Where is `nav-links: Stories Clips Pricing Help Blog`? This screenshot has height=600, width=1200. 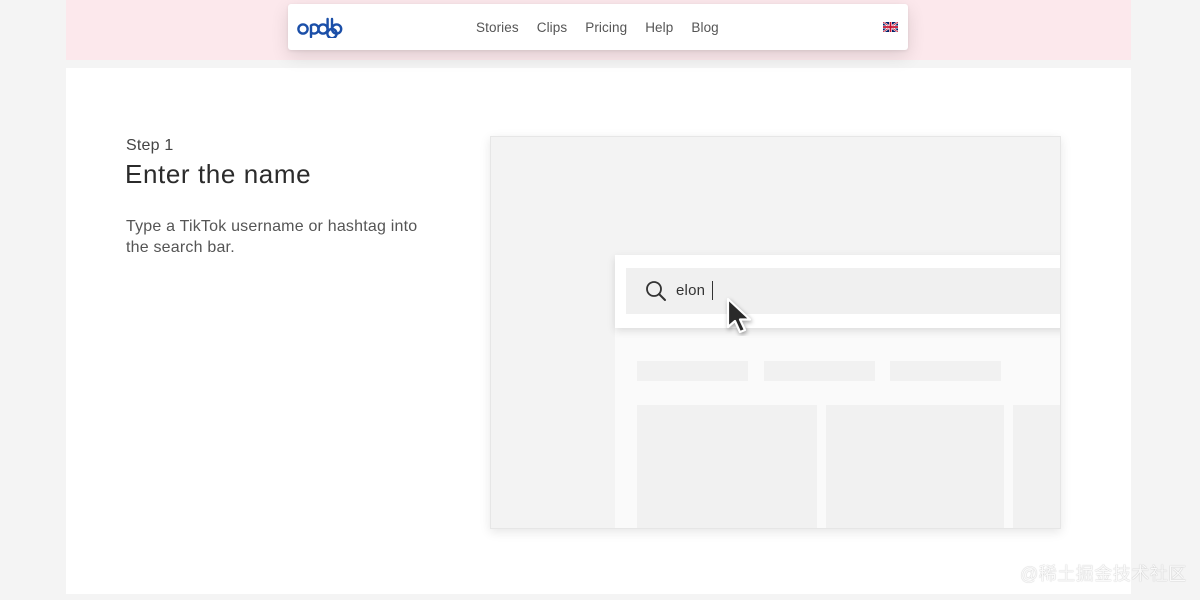
nav-links: Stories Clips Pricing Help Blog is located at coordinates (606, 27).